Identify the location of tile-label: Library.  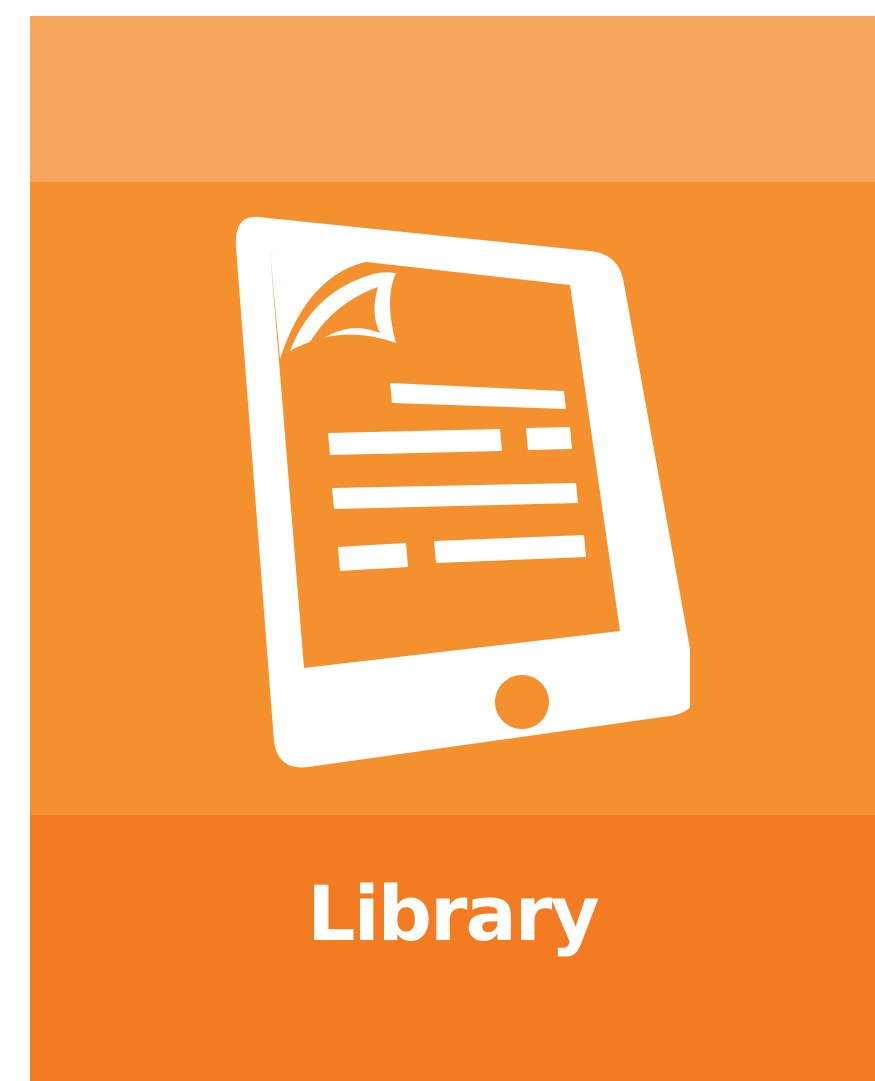
(453, 913).